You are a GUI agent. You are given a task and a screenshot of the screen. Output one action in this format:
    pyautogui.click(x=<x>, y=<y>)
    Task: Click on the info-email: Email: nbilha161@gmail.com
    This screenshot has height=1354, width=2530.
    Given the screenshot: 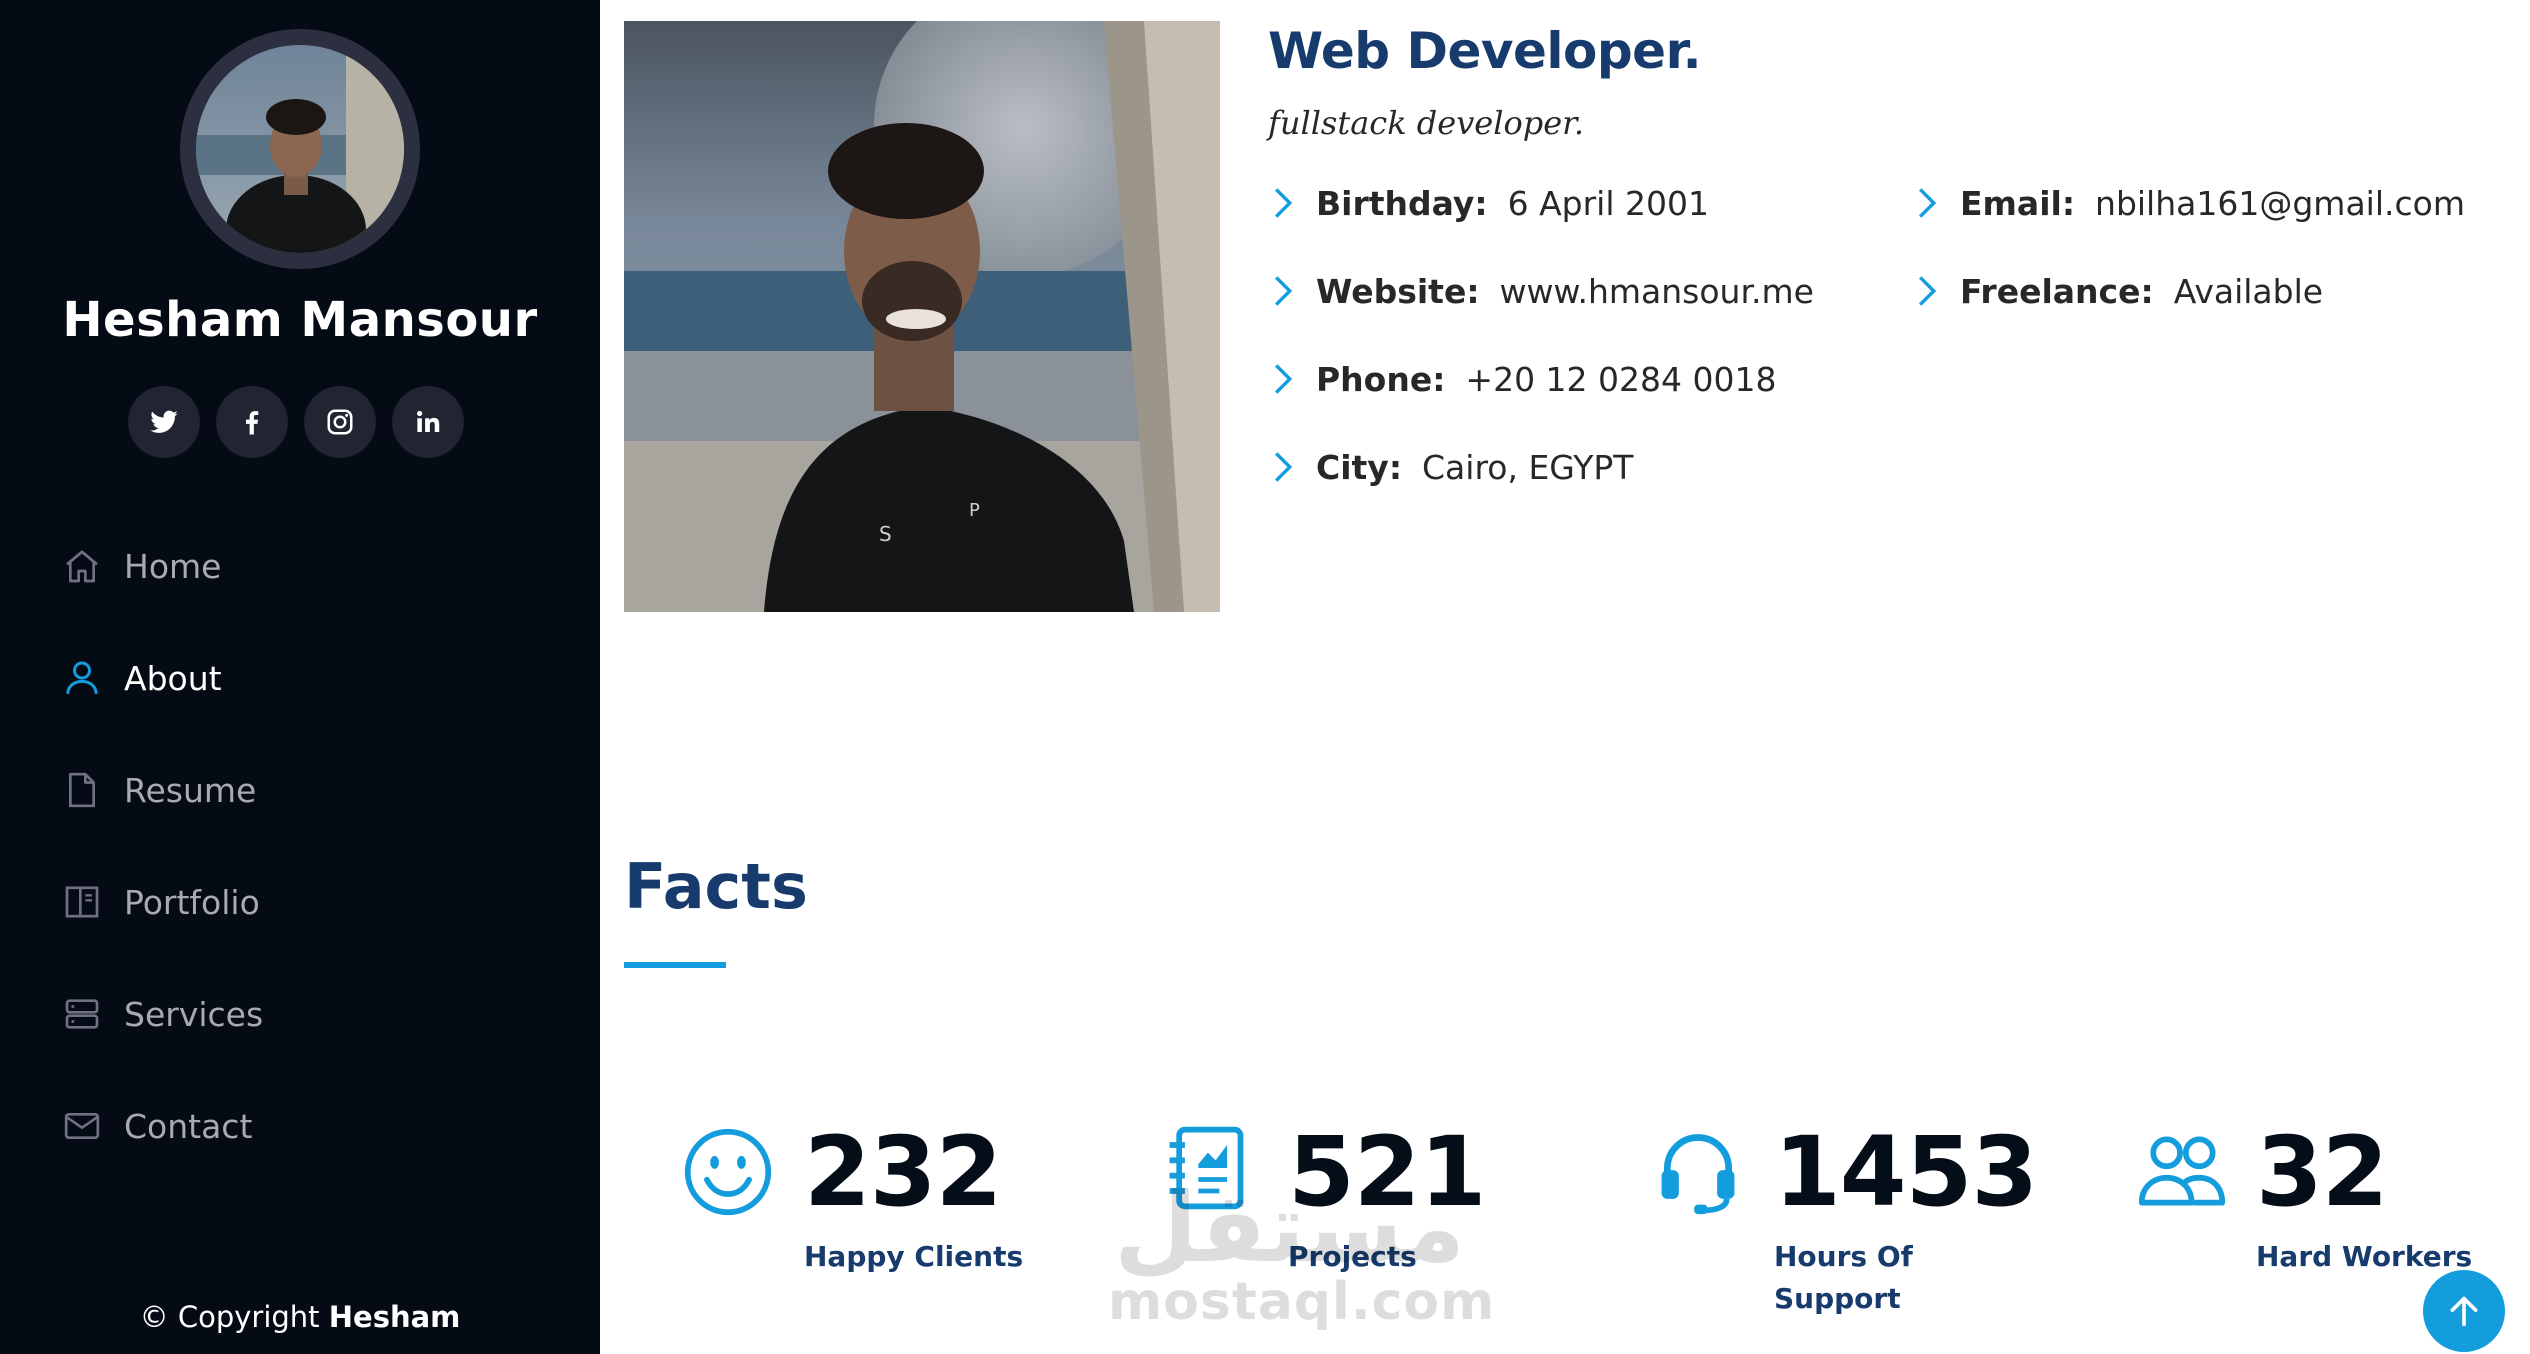 What is the action you would take?
    pyautogui.click(x=2190, y=203)
    